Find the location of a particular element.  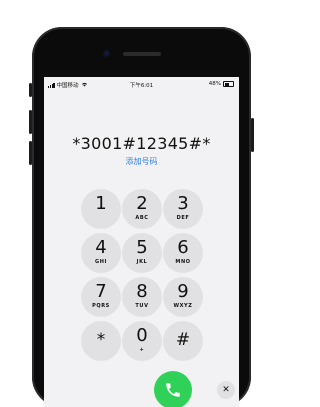

key-digit: 4 is located at coordinates (101, 247).